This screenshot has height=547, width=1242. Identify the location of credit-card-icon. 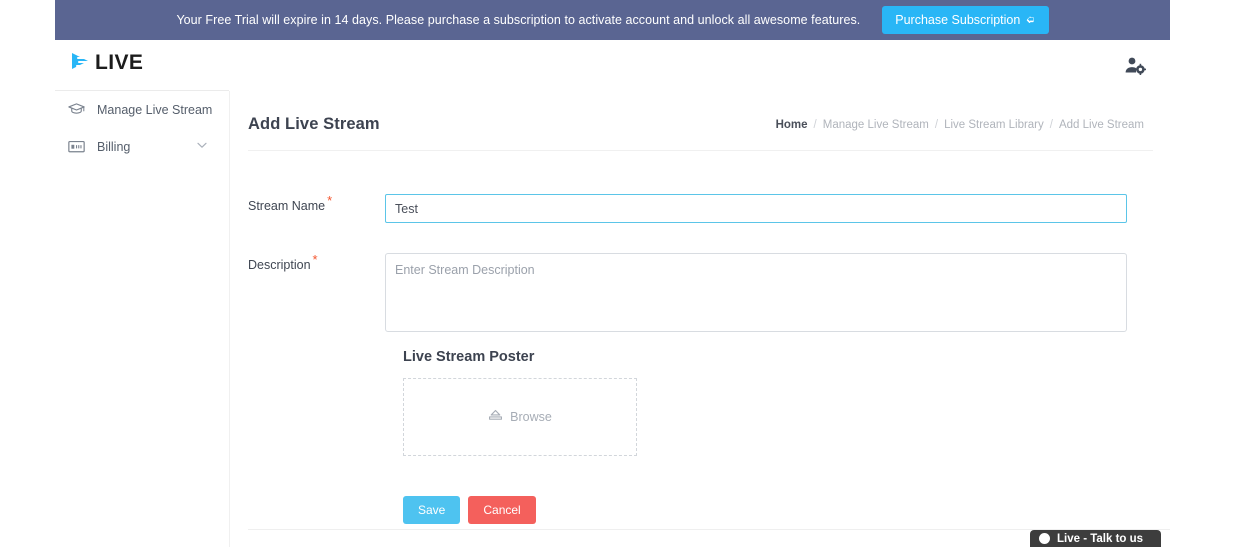
(79, 146).